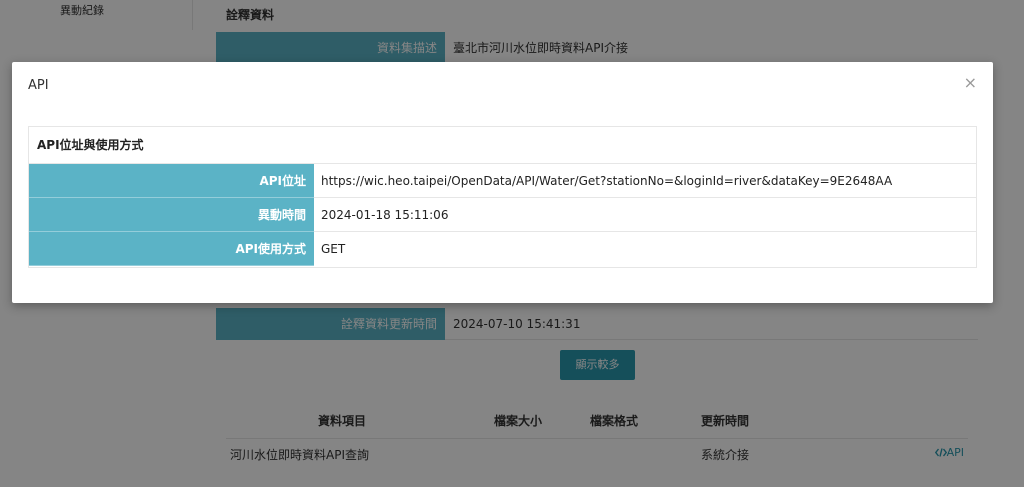 This screenshot has width=1024, height=487. I want to click on api-row-label: API位址, so click(171, 181).